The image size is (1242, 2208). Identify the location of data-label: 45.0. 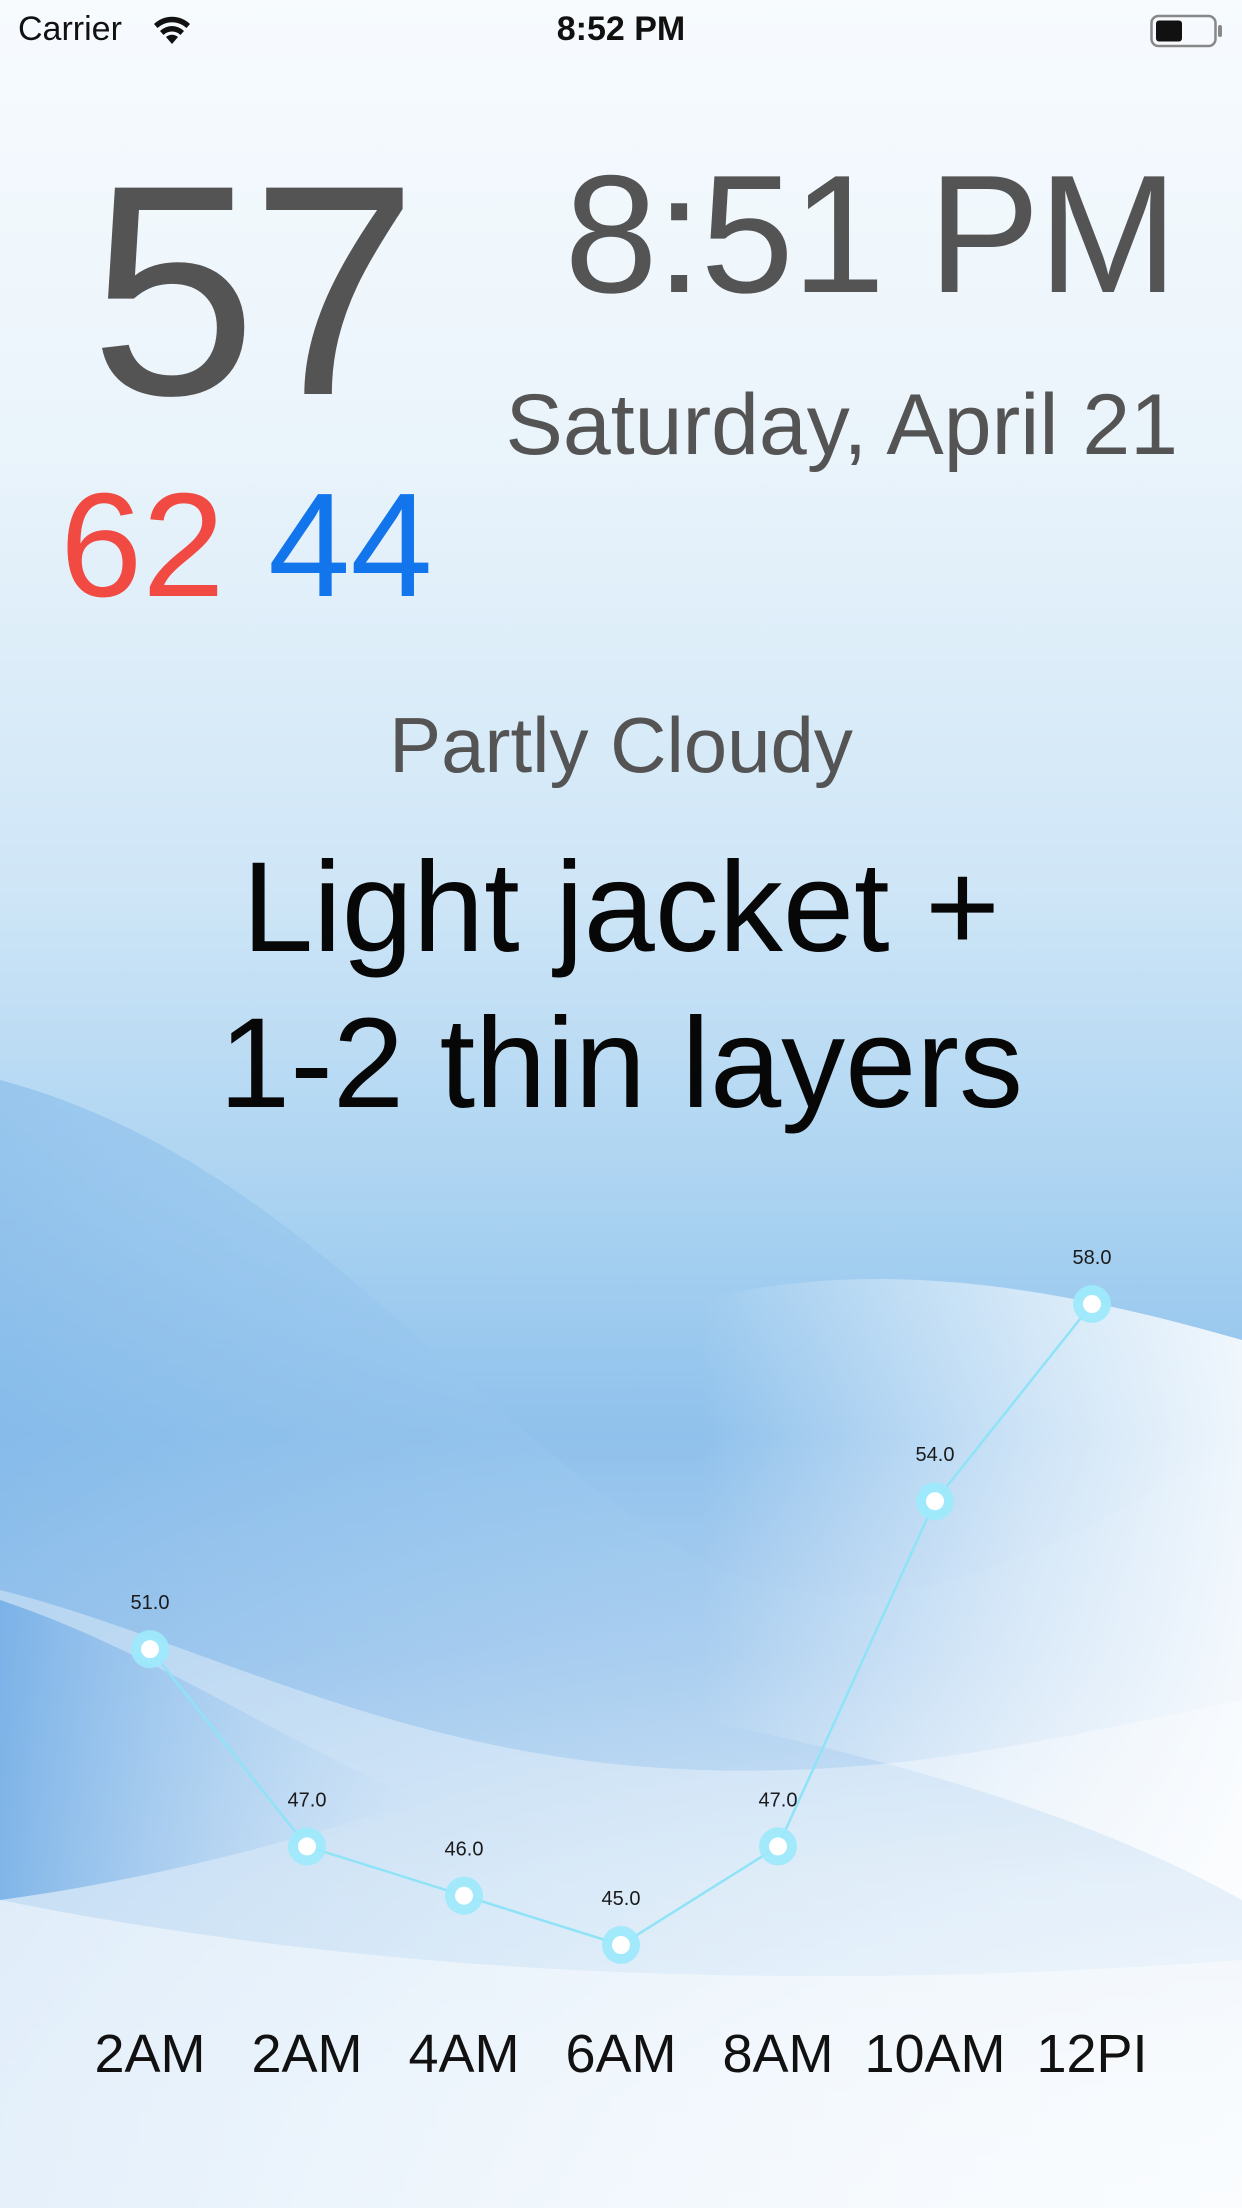
(621, 1899).